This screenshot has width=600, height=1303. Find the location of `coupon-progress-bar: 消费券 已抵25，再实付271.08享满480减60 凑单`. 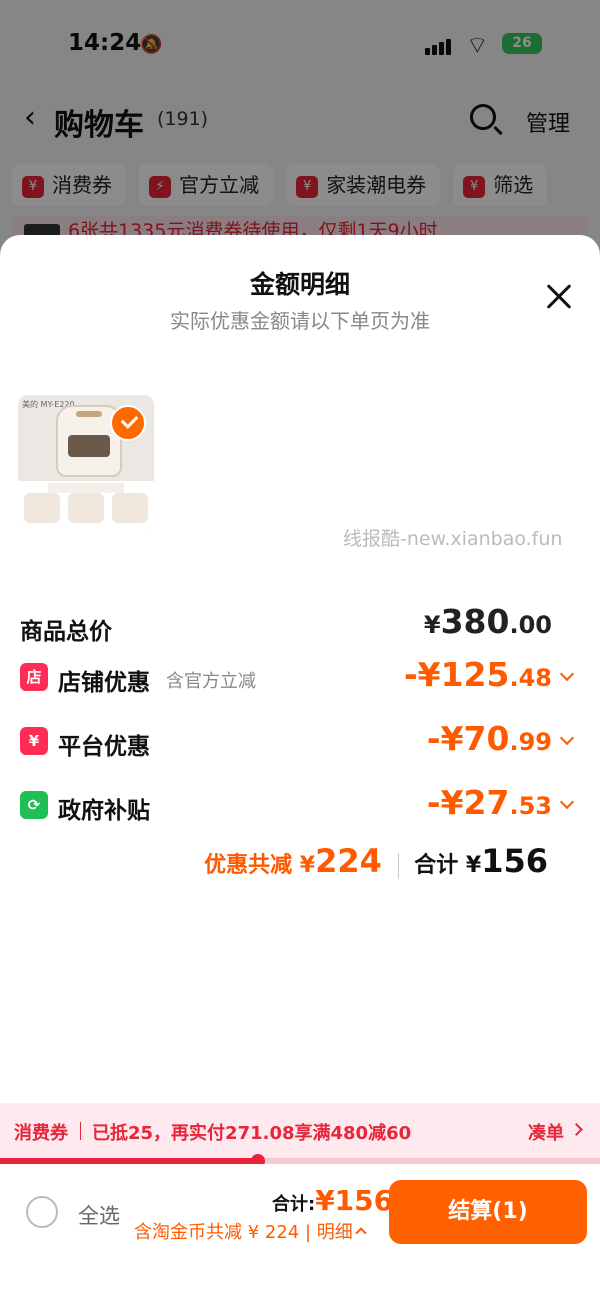

coupon-progress-bar: 消费券 已抵25，再实付271.08享满480减60 凑单 is located at coordinates (300, 1131).